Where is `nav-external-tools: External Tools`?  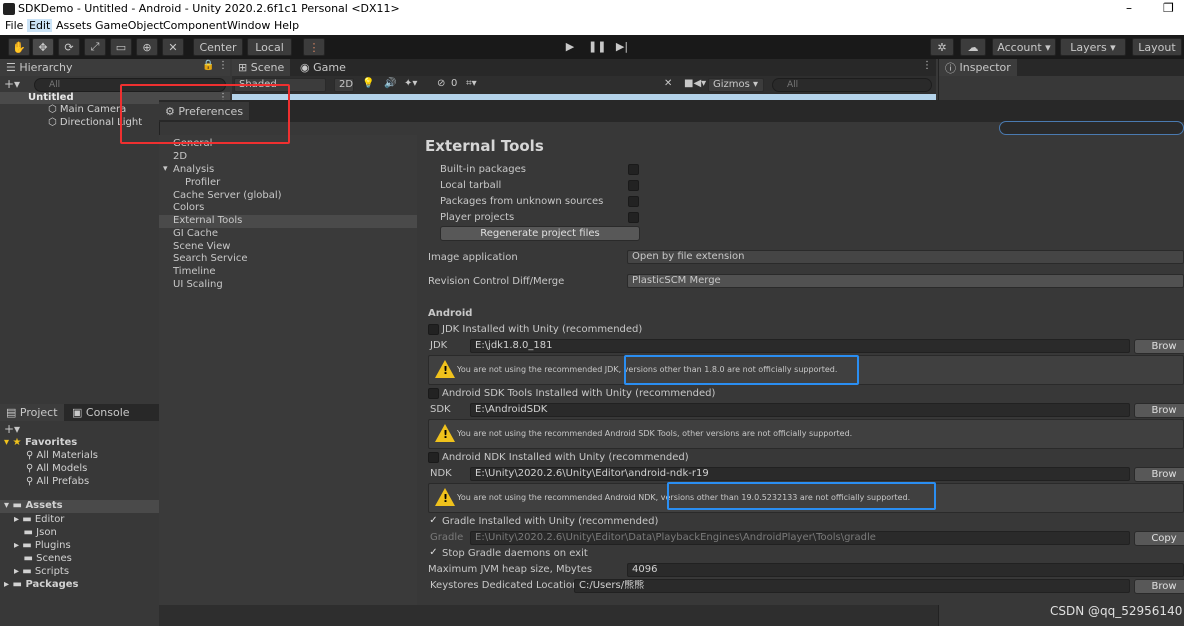
nav-external-tools: External Tools is located at coordinates (207, 221).